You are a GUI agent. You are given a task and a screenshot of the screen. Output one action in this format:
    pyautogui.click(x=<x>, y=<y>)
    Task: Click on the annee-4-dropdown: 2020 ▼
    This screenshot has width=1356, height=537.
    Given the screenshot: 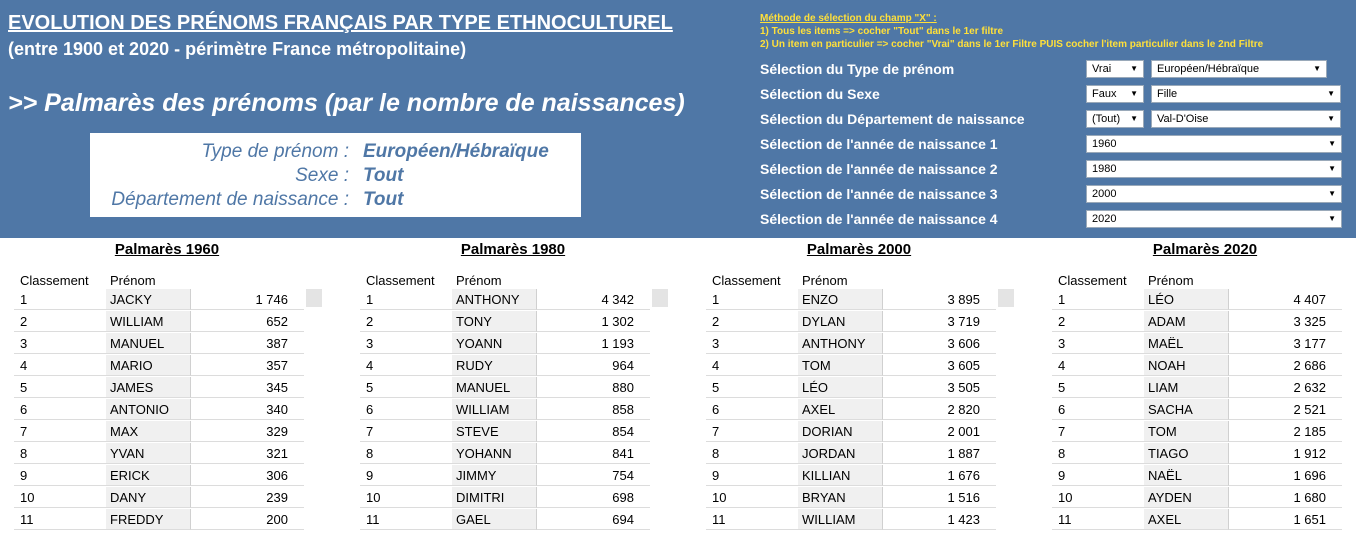 What is the action you would take?
    pyautogui.click(x=1214, y=219)
    